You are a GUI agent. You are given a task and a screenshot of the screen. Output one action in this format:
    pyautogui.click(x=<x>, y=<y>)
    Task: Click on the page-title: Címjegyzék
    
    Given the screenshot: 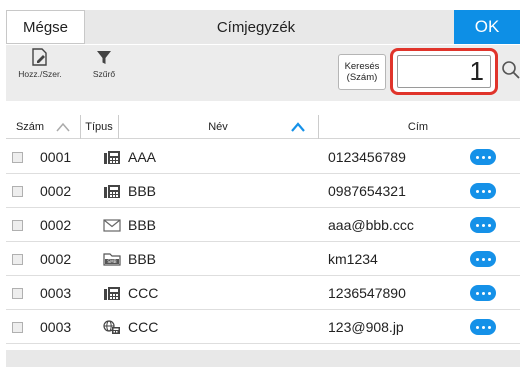 What is the action you would take?
    pyautogui.click(x=256, y=27)
    